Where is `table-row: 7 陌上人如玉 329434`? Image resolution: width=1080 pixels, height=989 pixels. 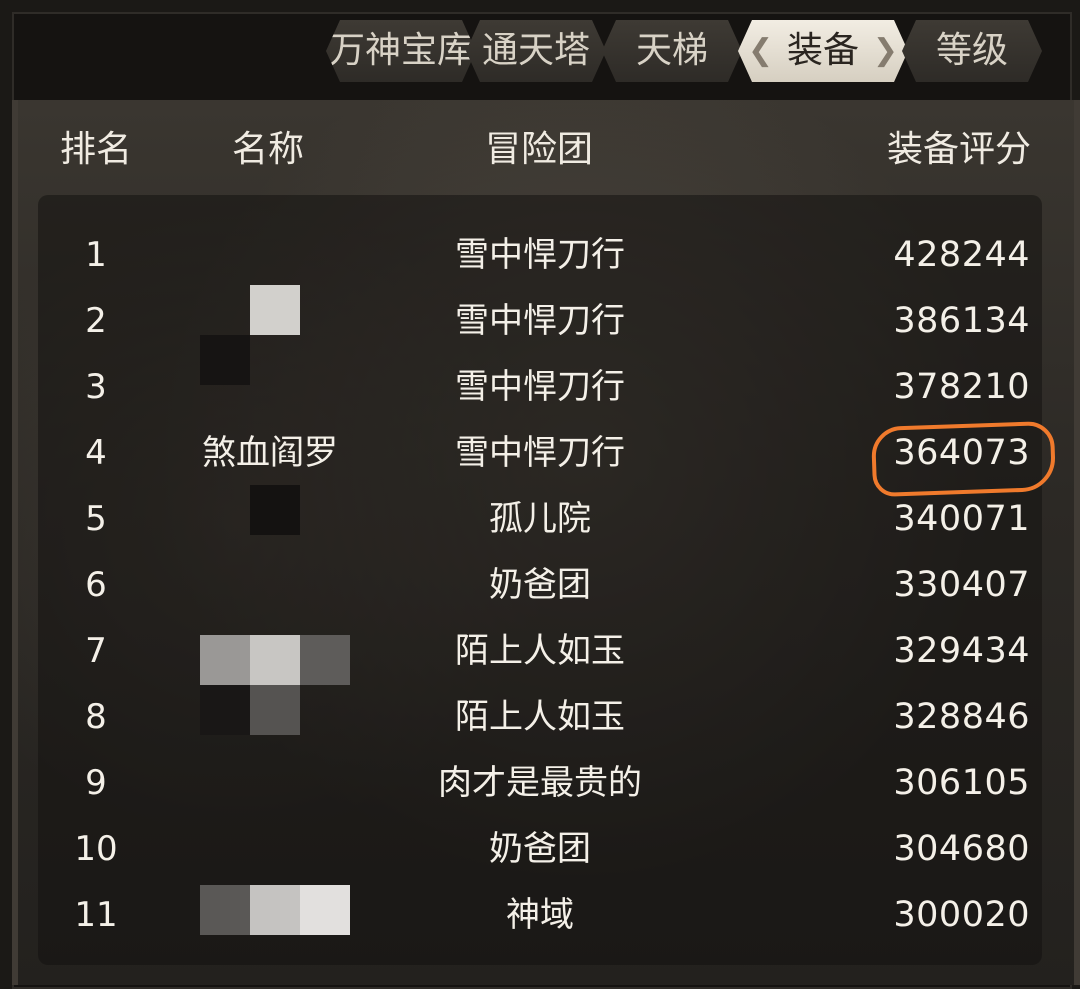
table-row: 7 陌上人如玉 329434 is located at coordinates (540, 651).